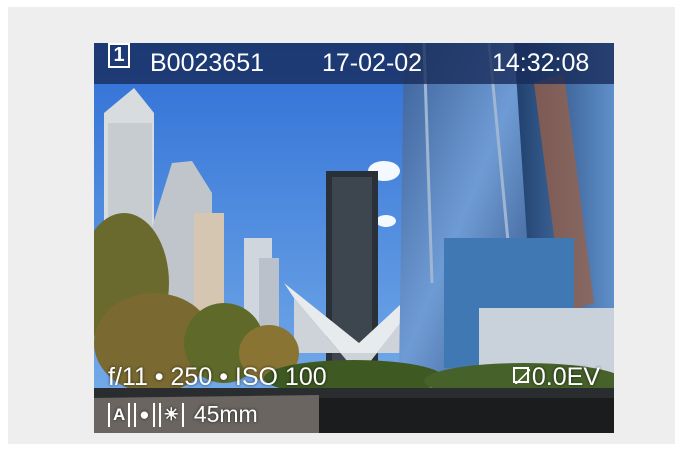 Image resolution: width=683 pixels, height=451 pixels. I want to click on card-slot-icon: 1, so click(119, 55).